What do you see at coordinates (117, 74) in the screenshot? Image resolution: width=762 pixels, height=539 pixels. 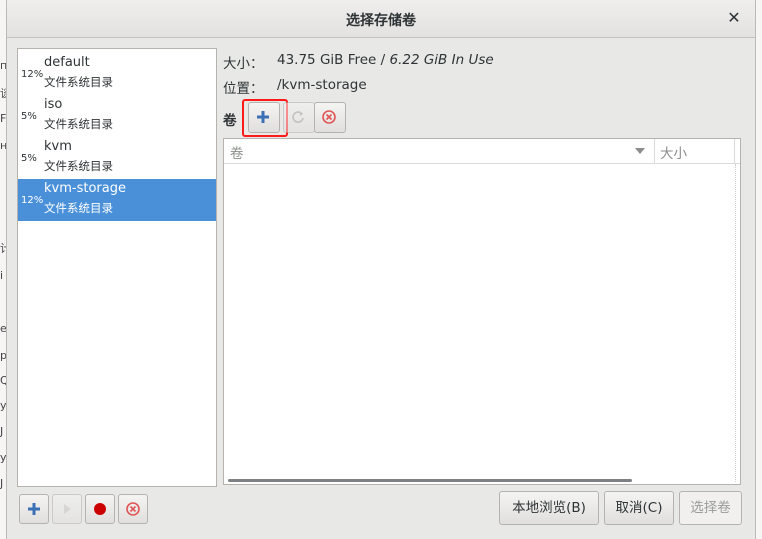 I see `pool-item-default: 12% default 文件系统目录` at bounding box center [117, 74].